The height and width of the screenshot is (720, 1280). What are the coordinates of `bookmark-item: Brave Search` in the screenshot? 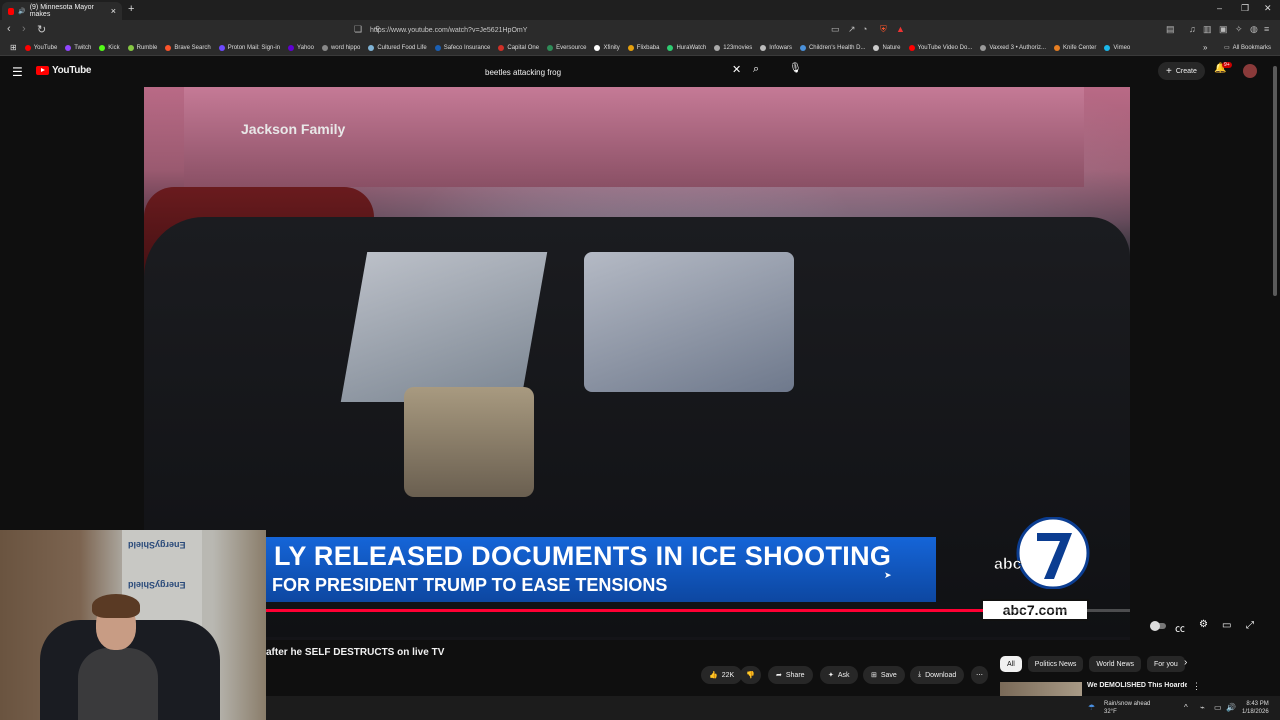 It's located at (187, 47).